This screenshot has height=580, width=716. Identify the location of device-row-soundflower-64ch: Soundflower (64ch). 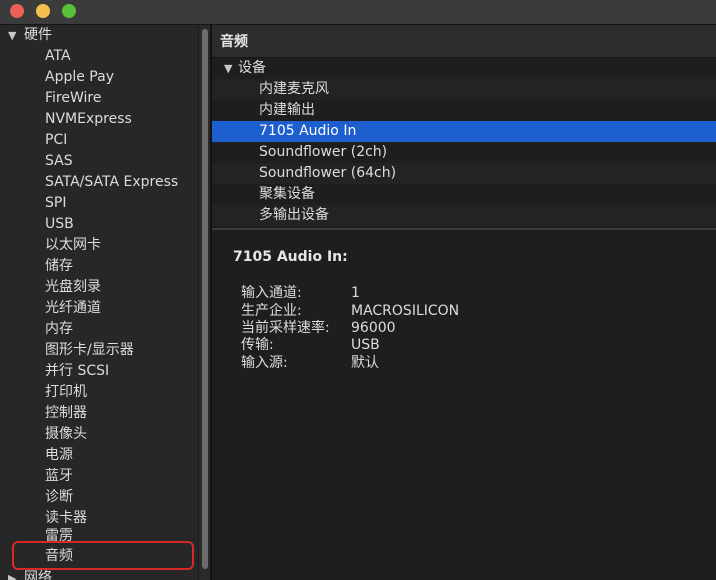
(464, 173).